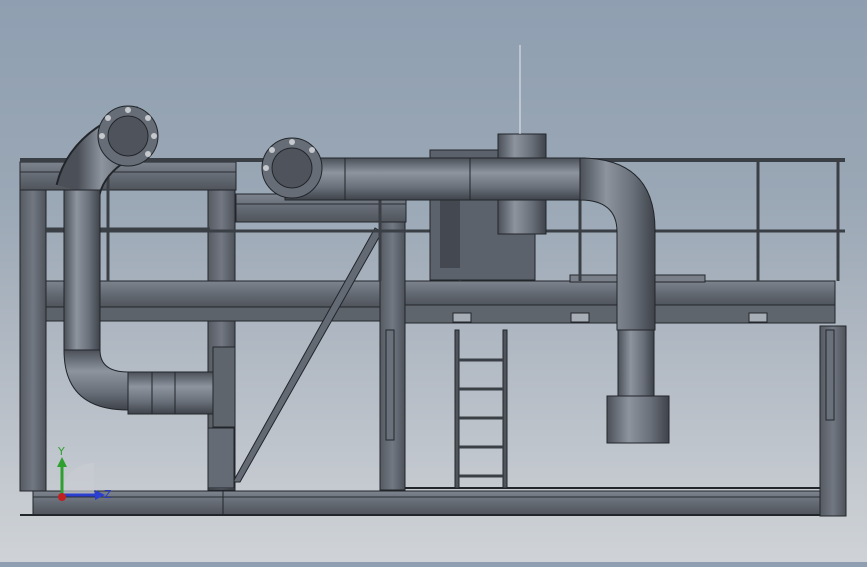 The height and width of the screenshot is (567, 867). I want to click on diagonal-brace, so click(307, 355).